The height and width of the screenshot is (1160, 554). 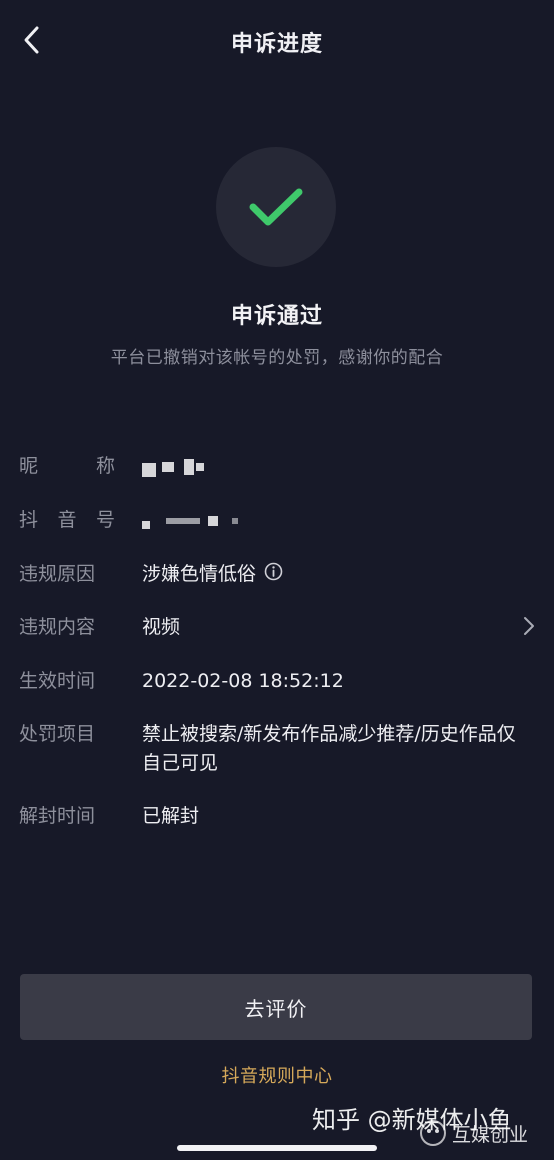 I want to click on status-title: 申诉通过, so click(x=276, y=316).